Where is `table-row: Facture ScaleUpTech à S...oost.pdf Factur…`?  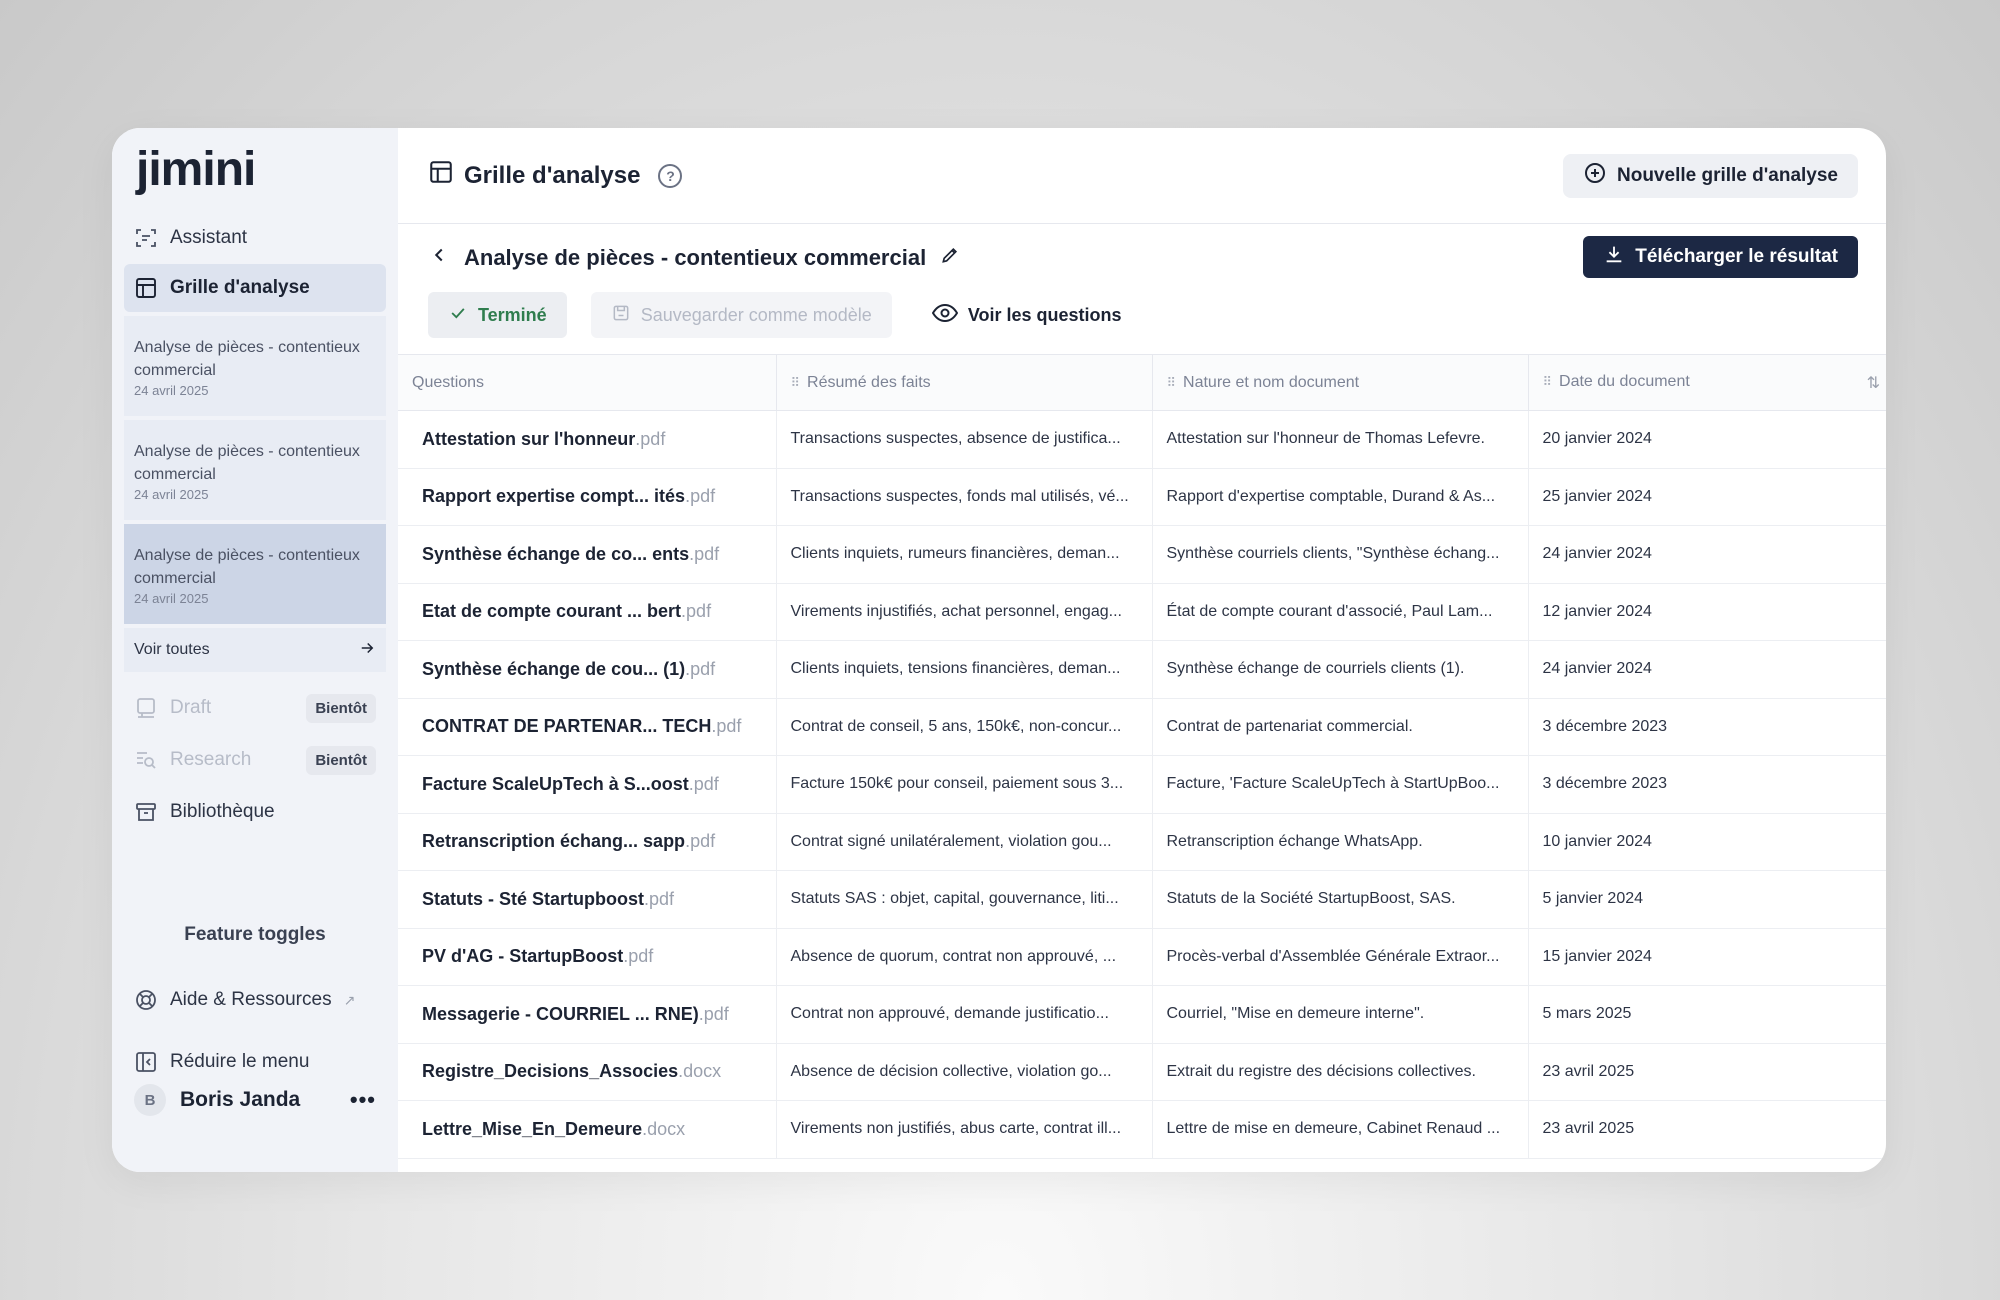 table-row: Facture ScaleUpTech à S...oost.pdf Factur… is located at coordinates (1142, 784).